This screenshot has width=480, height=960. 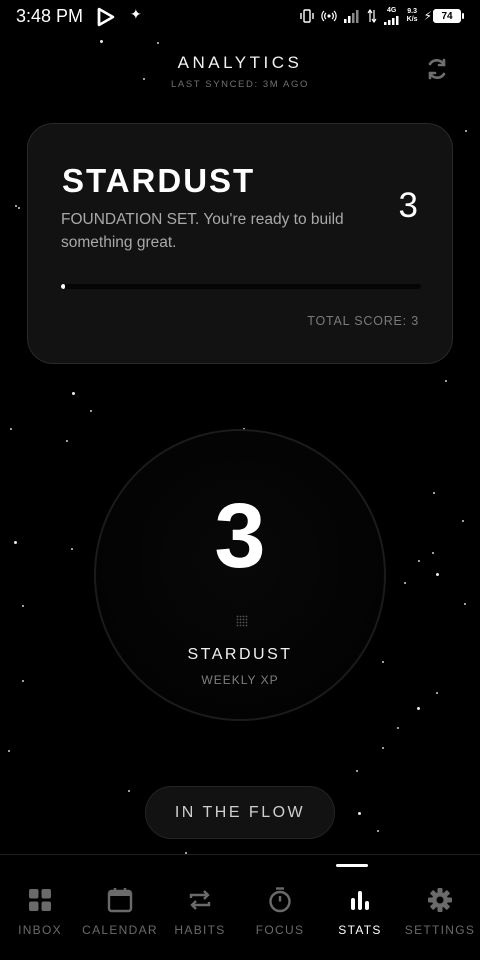 I want to click on status-bar: 3:48 PM ✦ 4G 9.3 K/s ⚡ 74, so click(x=240, y=16).